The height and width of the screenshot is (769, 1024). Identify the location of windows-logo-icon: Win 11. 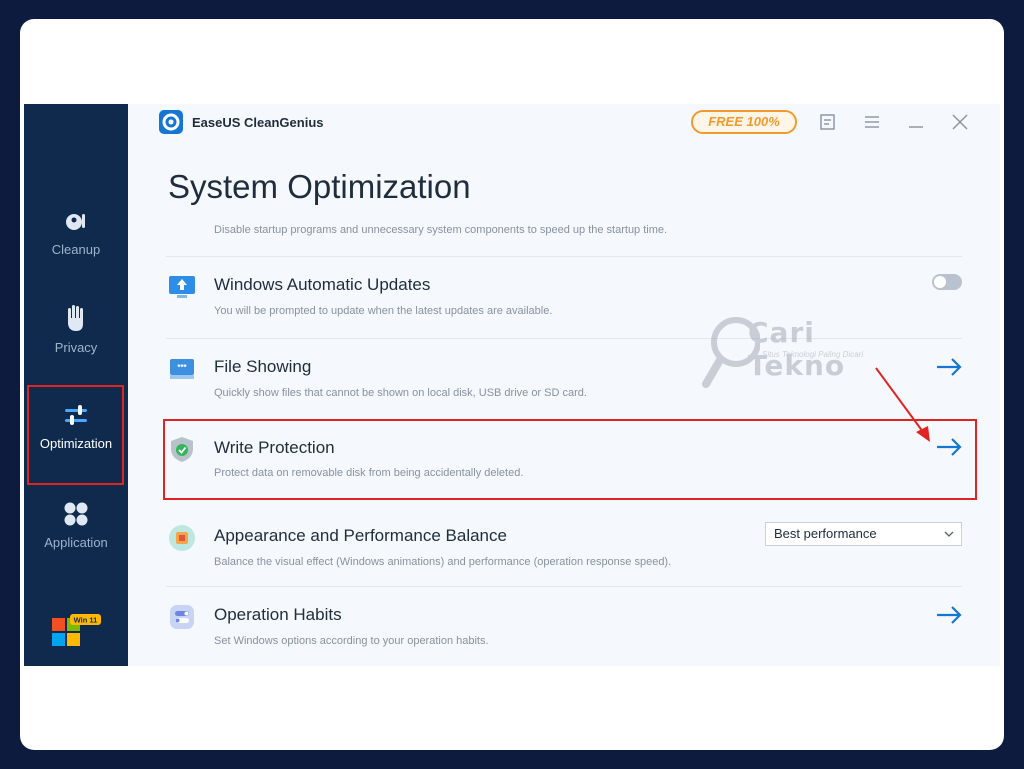
(76, 630).